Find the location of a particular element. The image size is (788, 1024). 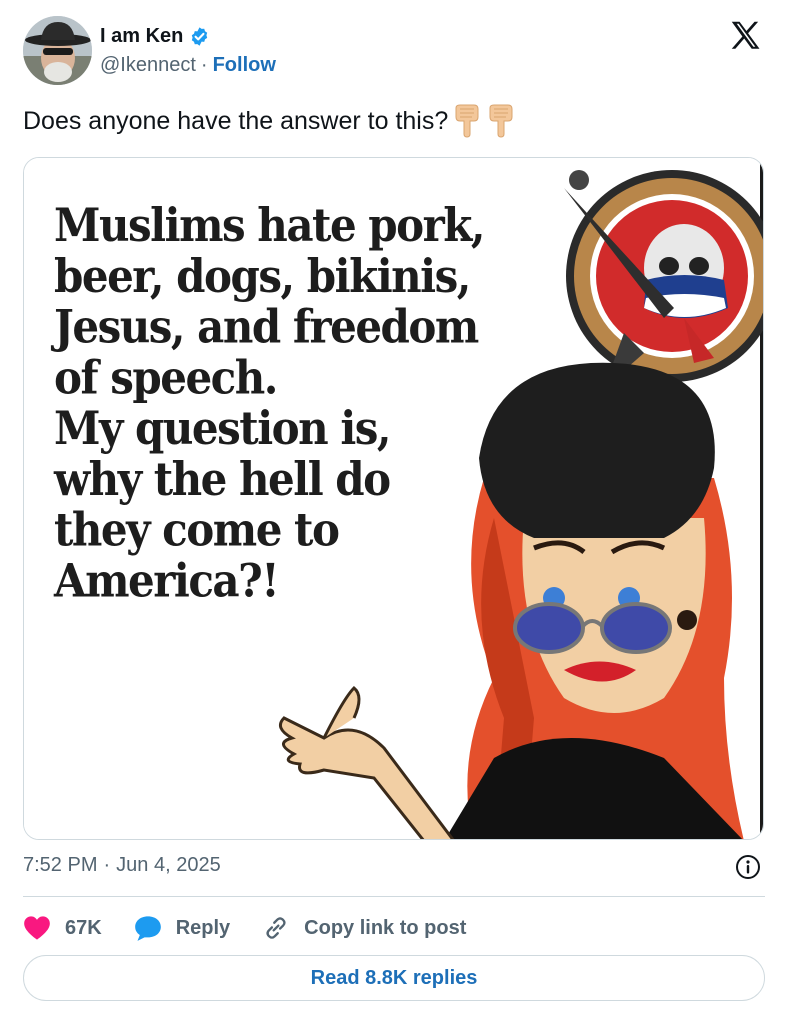

x-logo-icon is located at coordinates (746, 36).